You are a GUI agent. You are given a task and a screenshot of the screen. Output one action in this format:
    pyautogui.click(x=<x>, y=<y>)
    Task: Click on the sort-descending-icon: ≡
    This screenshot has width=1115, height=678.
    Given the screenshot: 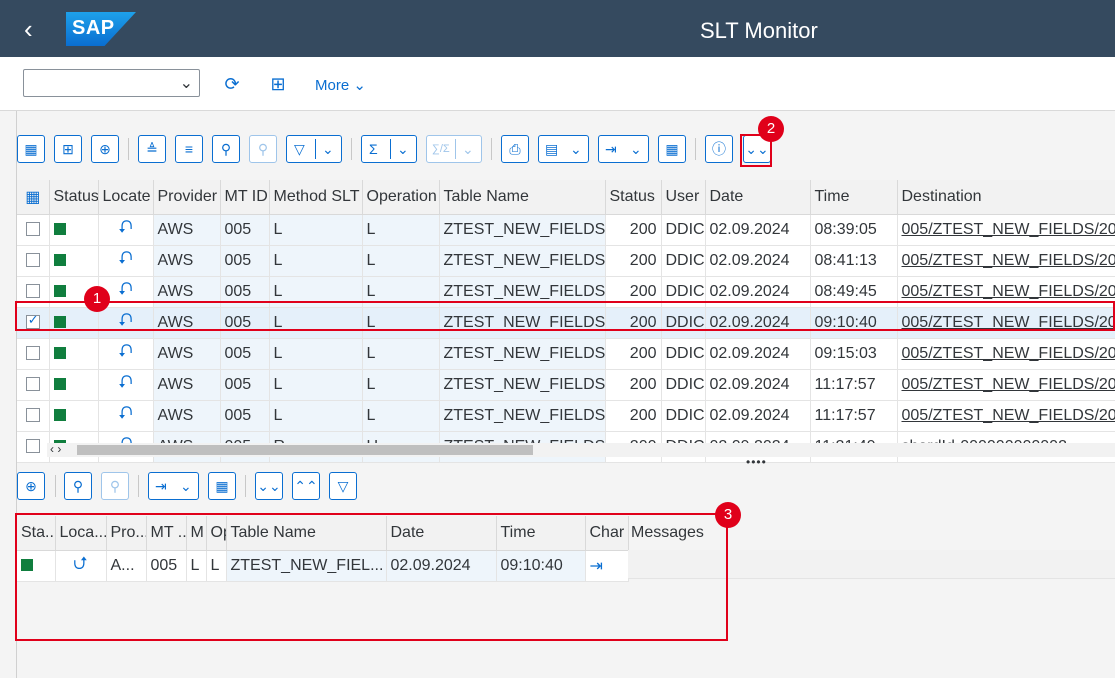 What is the action you would take?
    pyautogui.click(x=189, y=149)
    